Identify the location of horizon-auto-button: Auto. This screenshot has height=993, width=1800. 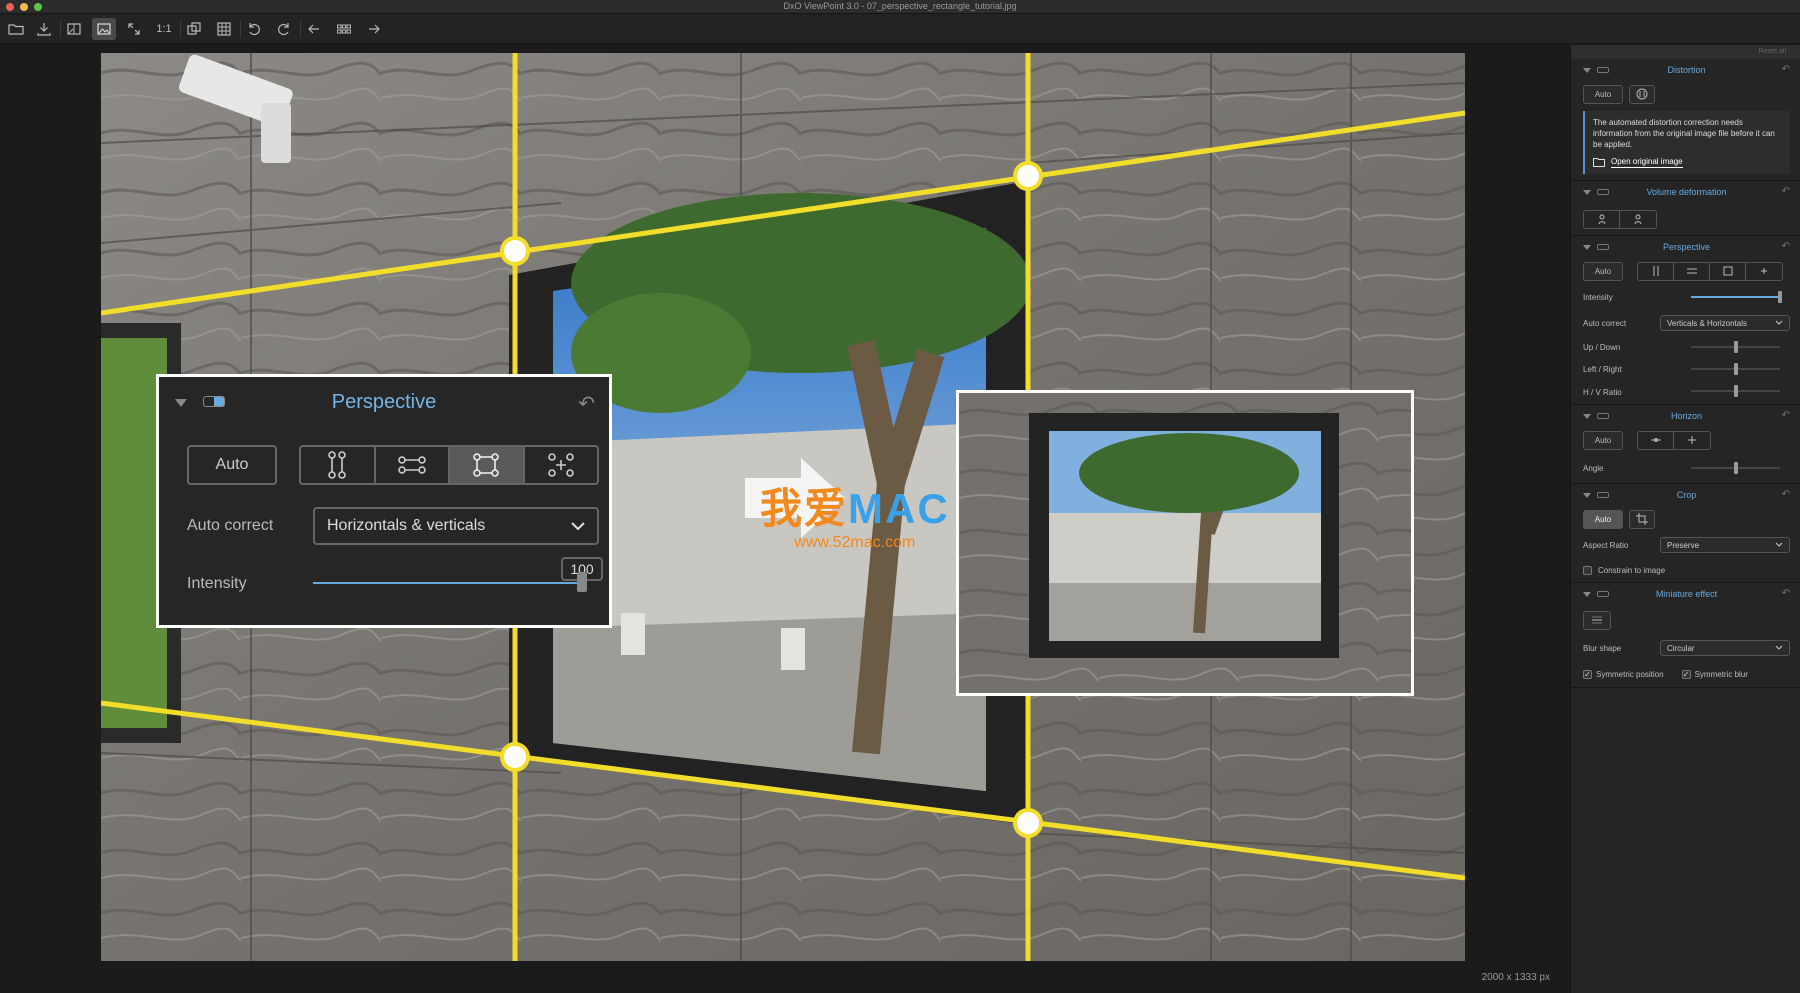
(1603, 440).